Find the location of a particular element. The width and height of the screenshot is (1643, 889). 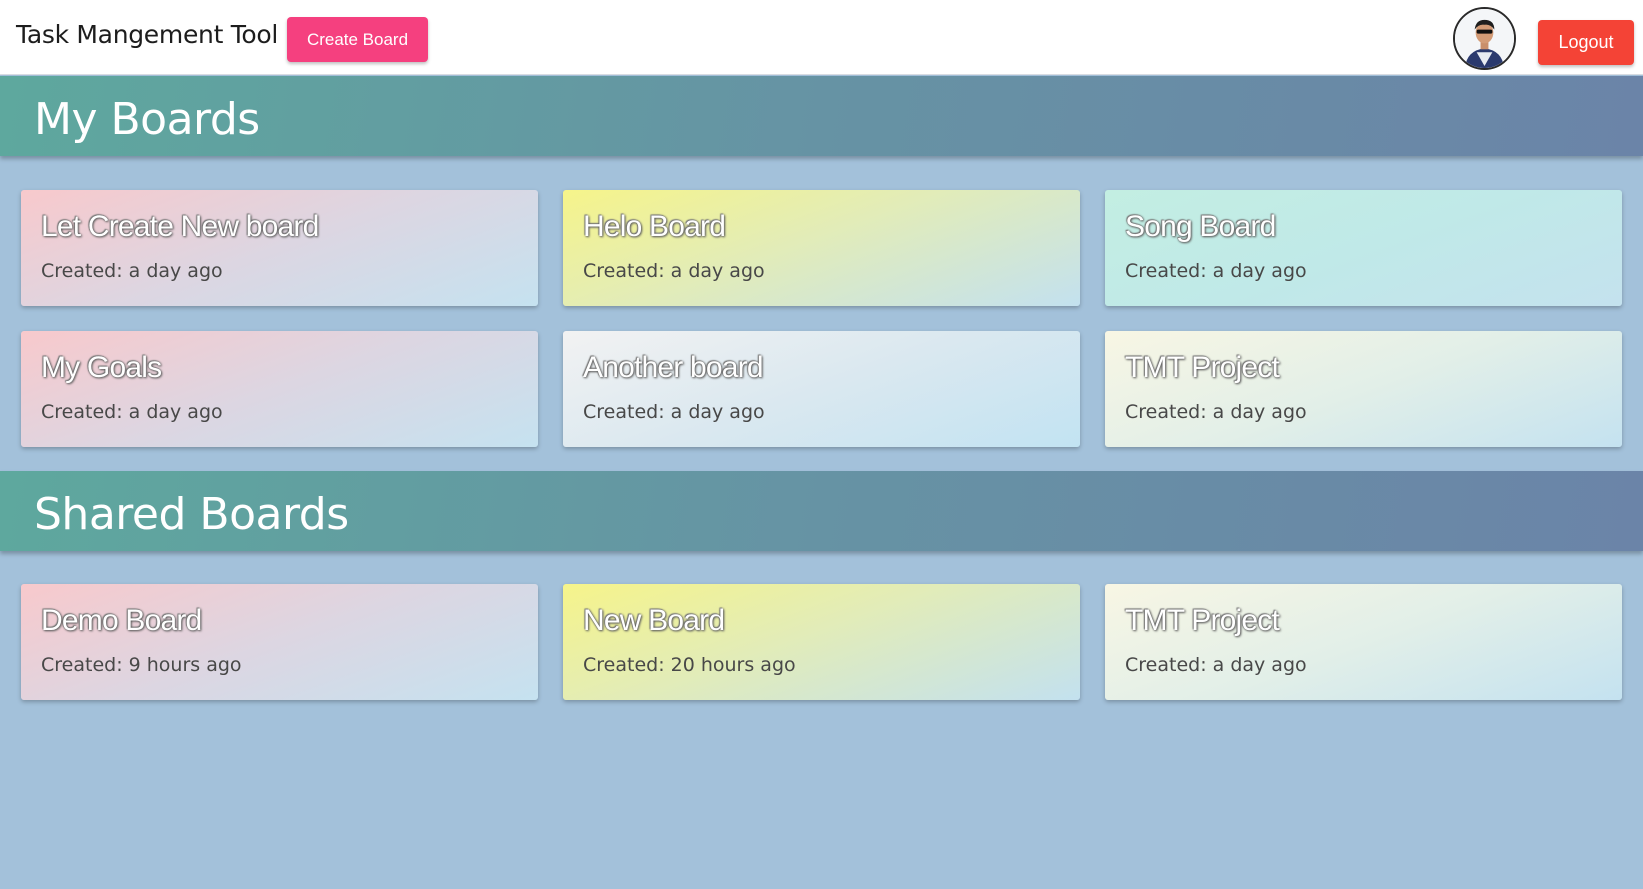

board-title: Another board is located at coordinates (673, 367).